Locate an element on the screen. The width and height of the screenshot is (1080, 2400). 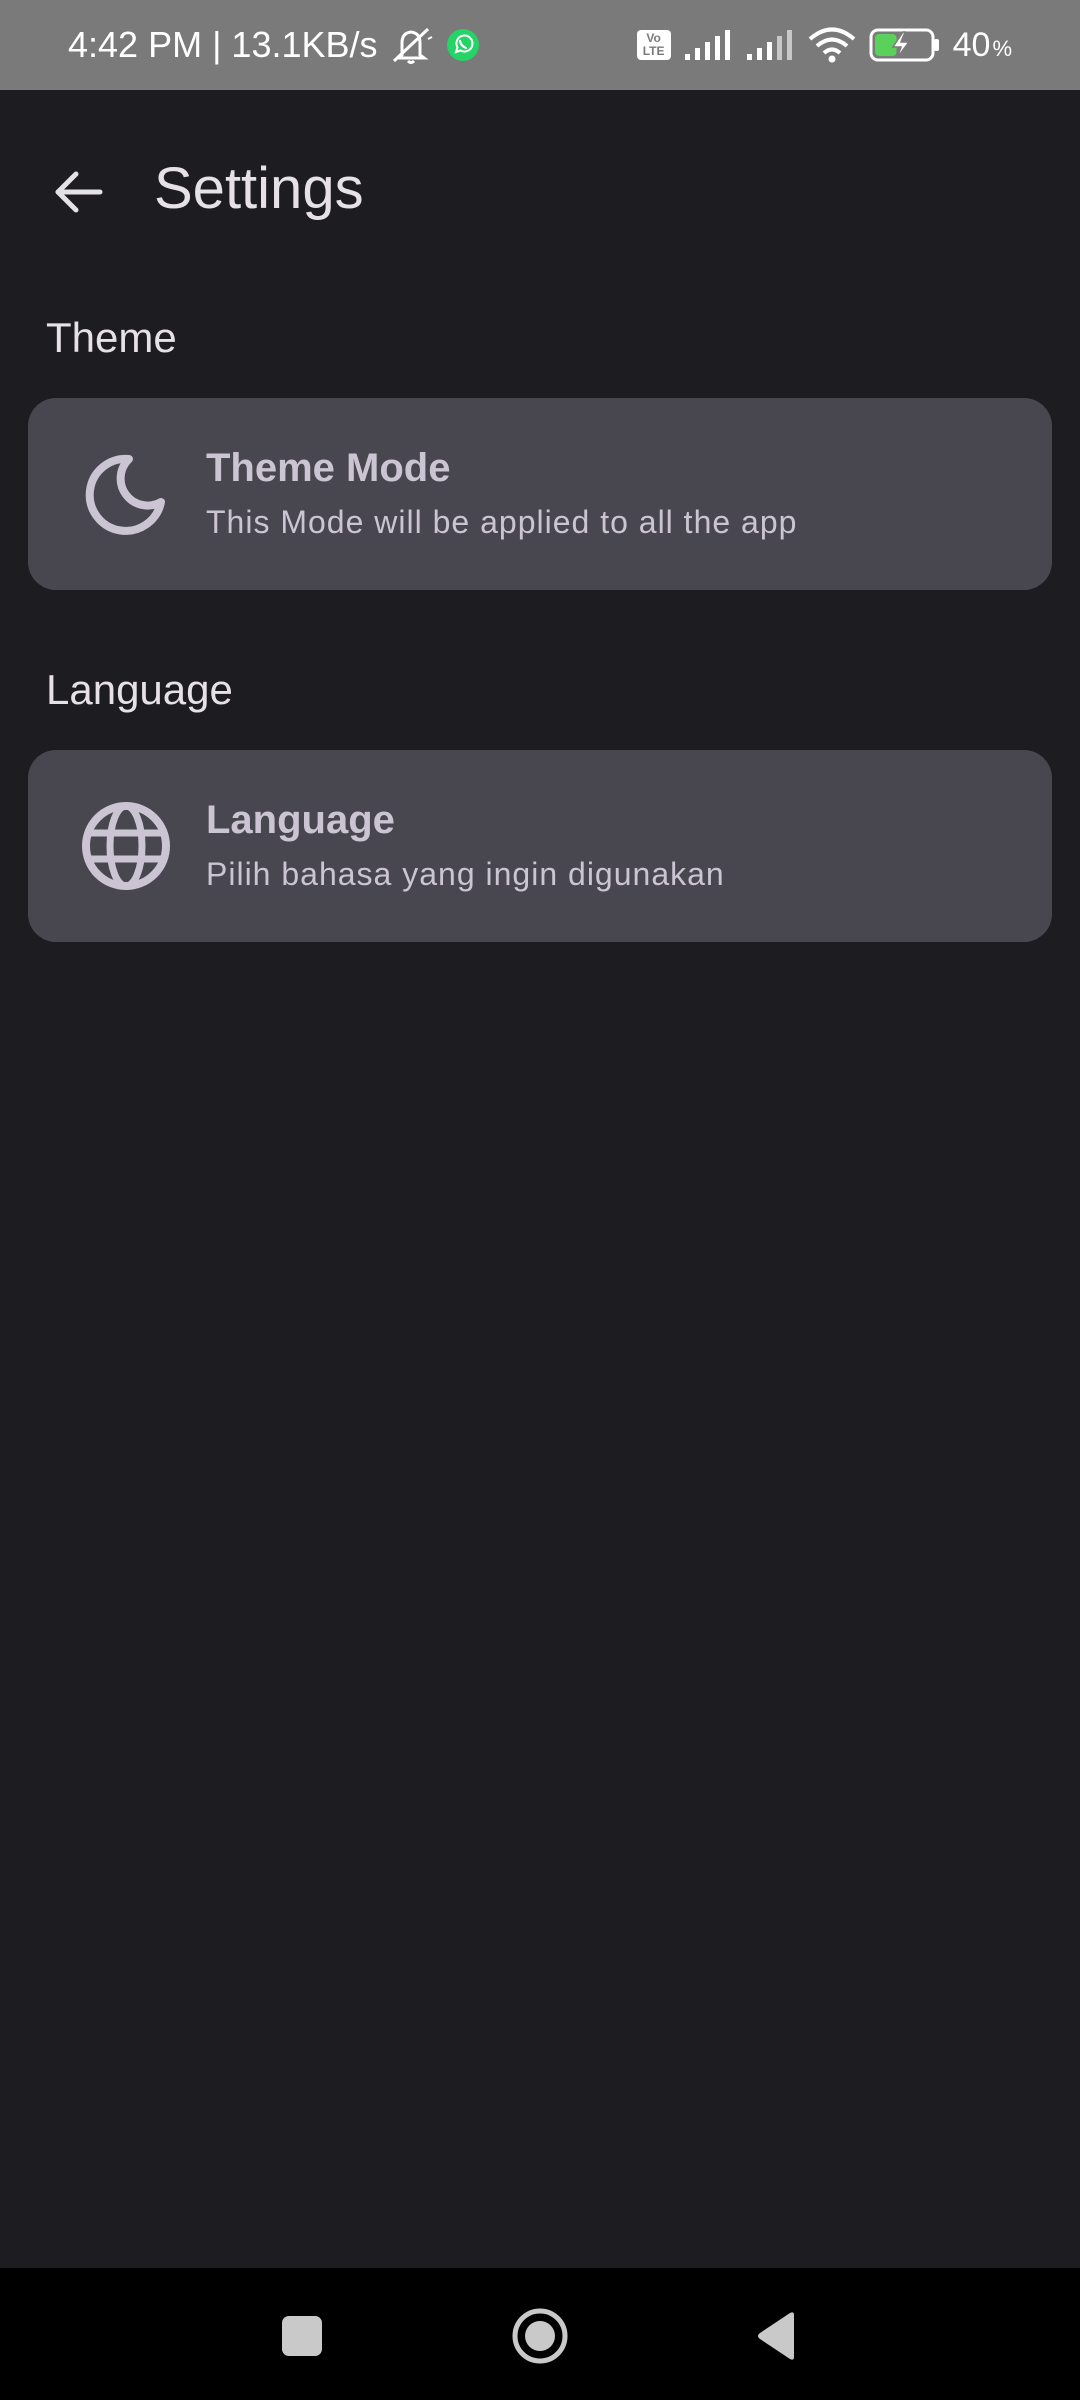
arrow-back-icon is located at coordinates (79, 192).